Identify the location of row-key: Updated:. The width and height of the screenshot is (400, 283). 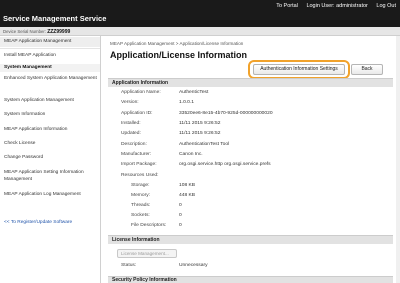
(131, 133).